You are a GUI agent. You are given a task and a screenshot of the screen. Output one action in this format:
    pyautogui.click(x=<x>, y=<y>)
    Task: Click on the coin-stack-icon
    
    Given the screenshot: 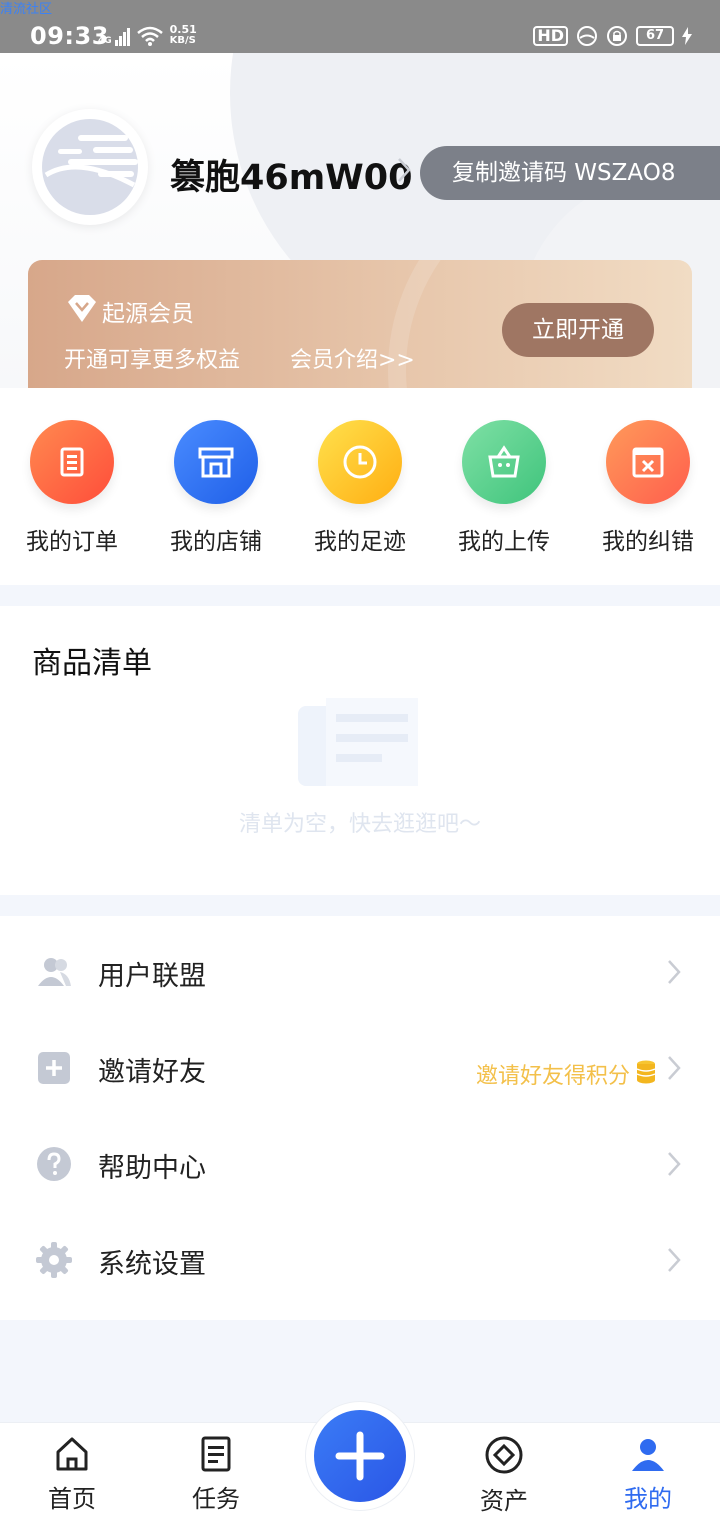 What is the action you would take?
    pyautogui.click(x=646, y=1072)
    